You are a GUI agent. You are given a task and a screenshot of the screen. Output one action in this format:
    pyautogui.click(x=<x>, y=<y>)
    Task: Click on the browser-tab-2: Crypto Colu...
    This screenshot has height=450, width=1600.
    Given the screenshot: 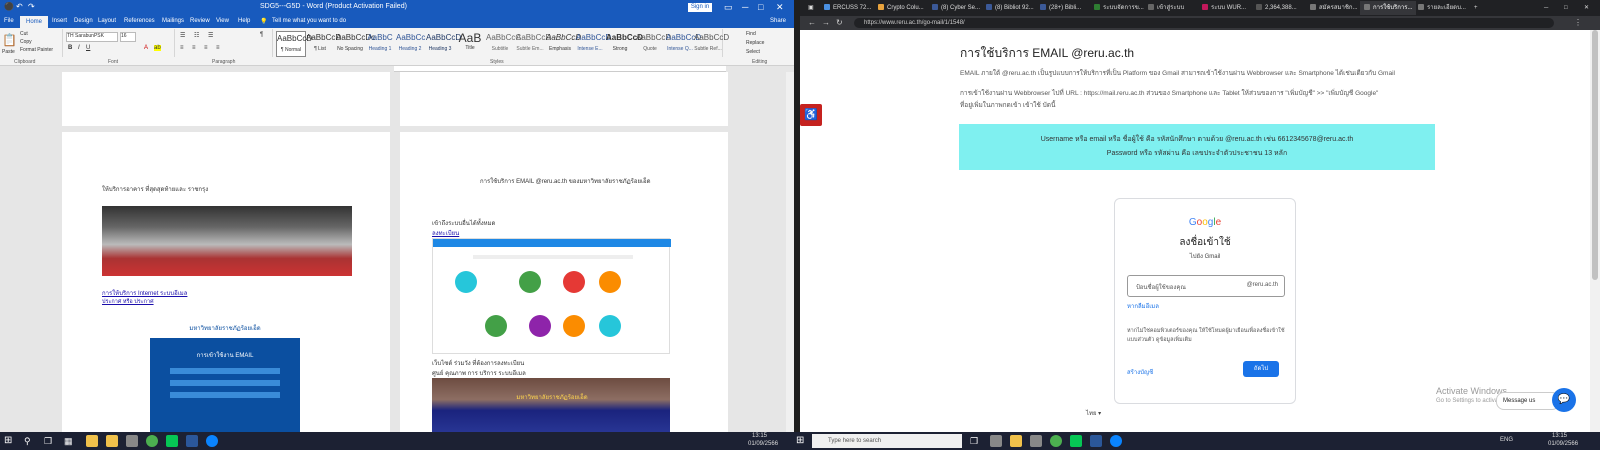 What is the action you would take?
    pyautogui.click(x=902, y=8)
    